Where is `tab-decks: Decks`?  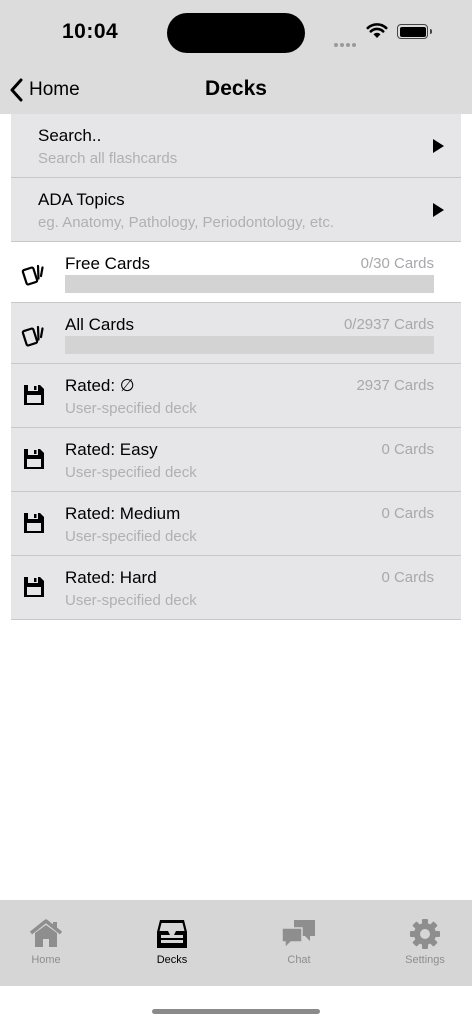
tab-decks: Decks is located at coordinates (172, 943).